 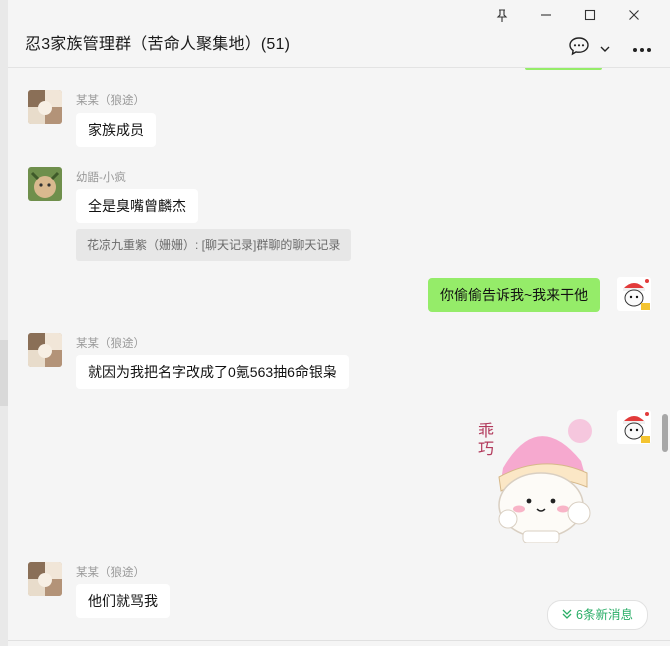 I want to click on left-panel-edge, so click(x=4, y=323).